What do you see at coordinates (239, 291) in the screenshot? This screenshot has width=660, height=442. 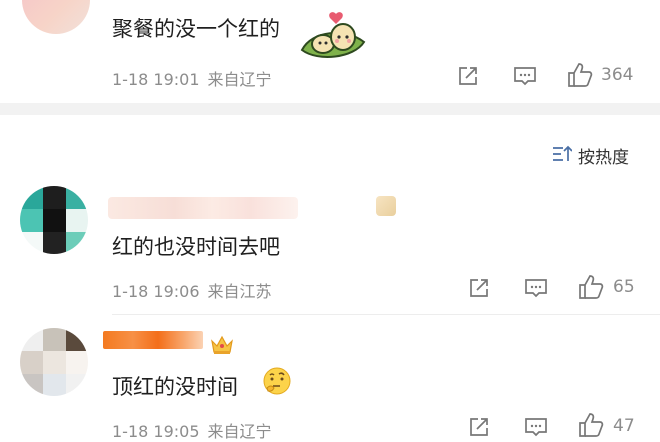 I see `comment-location: 来自江苏` at bounding box center [239, 291].